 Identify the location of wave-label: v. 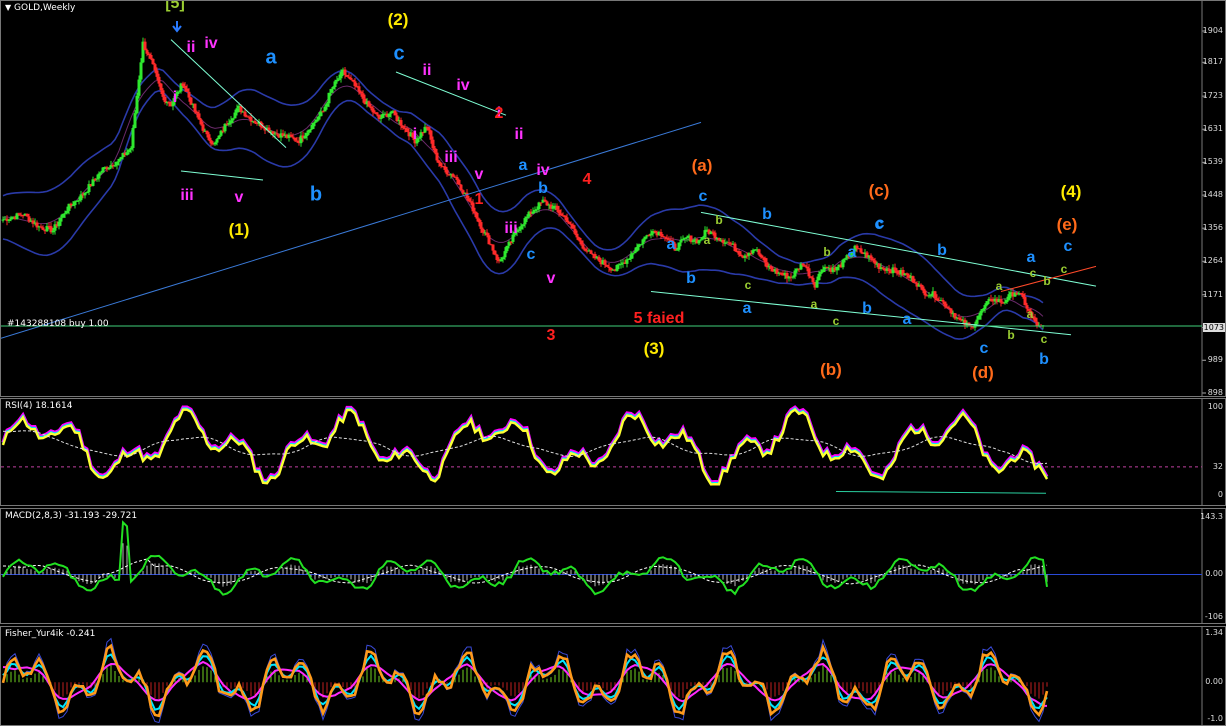
(239, 197).